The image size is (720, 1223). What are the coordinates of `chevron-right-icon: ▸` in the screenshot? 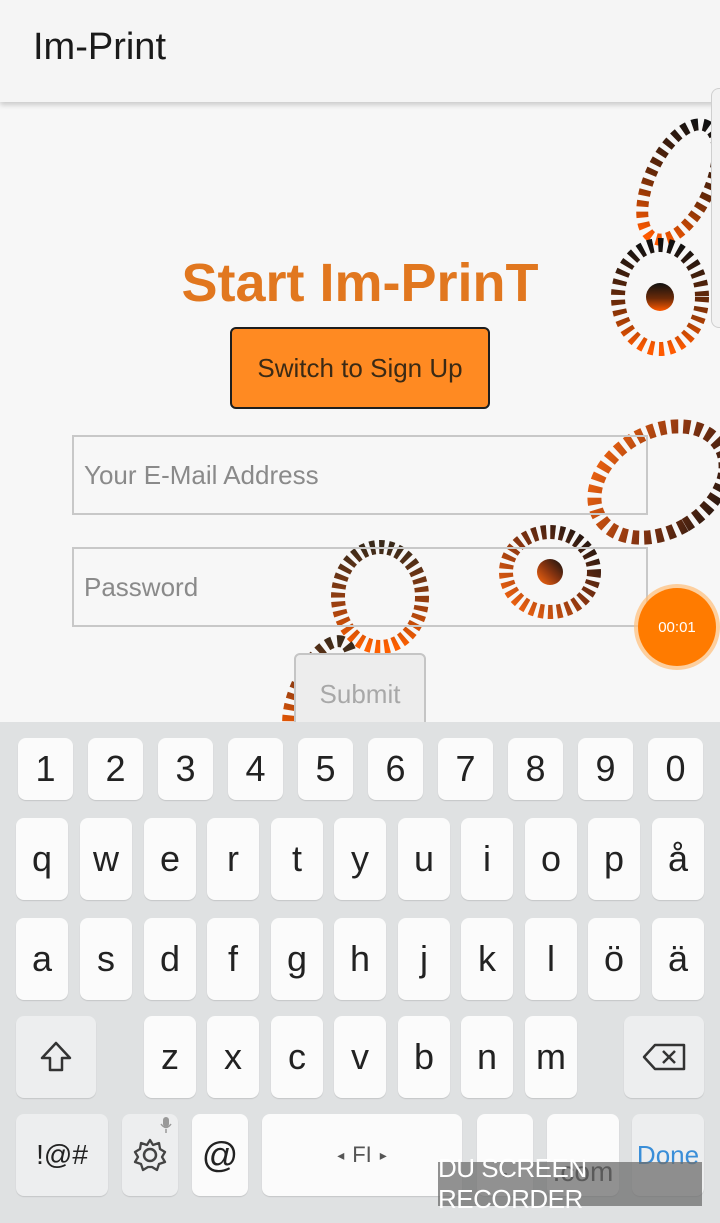 It's located at (383, 1154).